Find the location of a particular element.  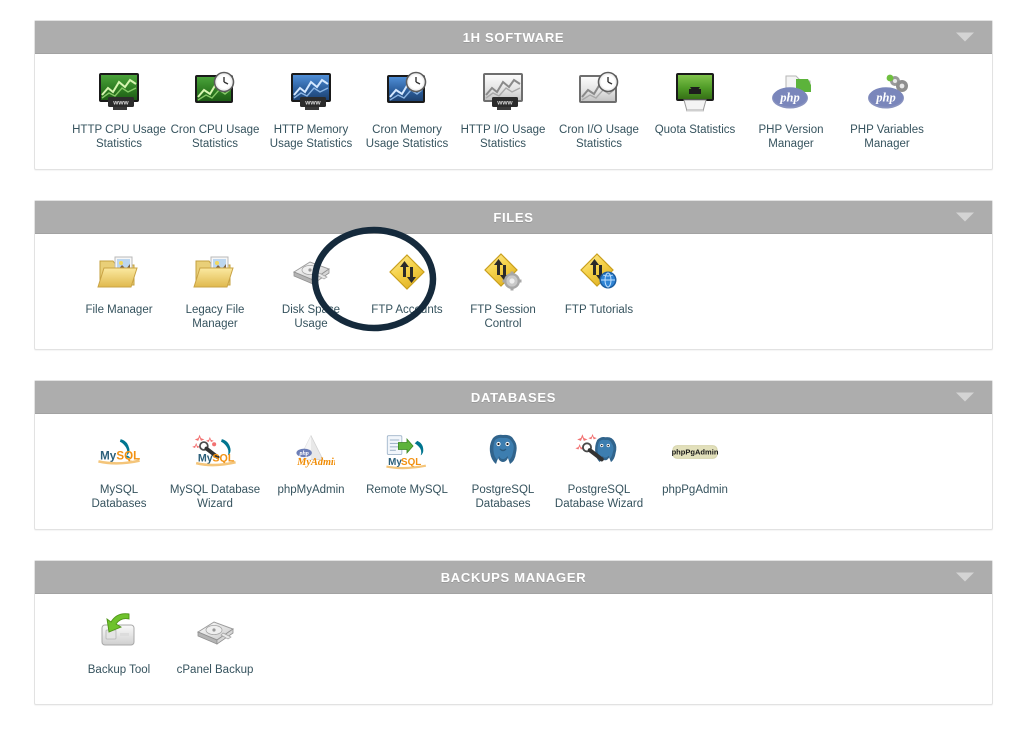

feature-http-memory-usage-statistics: www HTTP Memory Usage Statistics is located at coordinates (311, 109).